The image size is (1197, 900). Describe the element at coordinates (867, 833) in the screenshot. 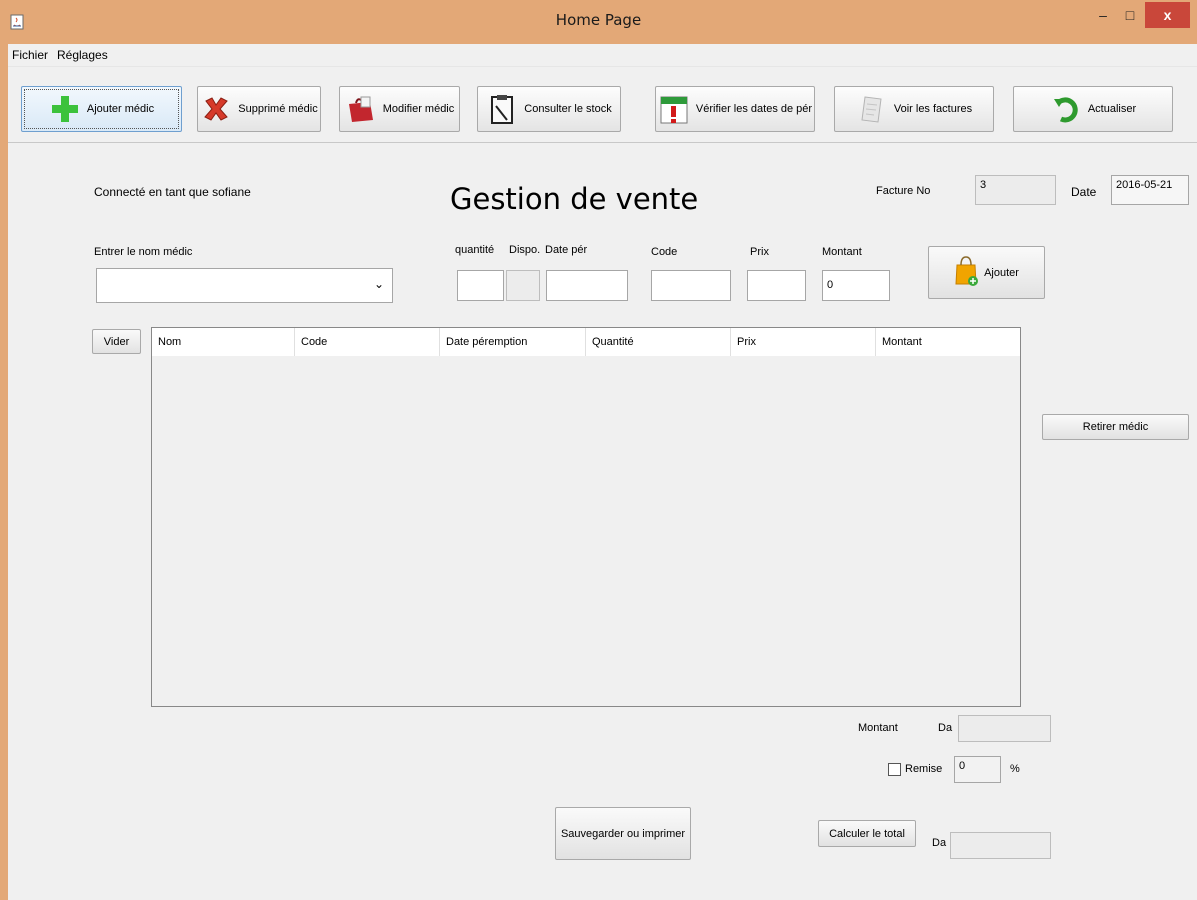

I see `calculer-total-button: Calculer le total` at that location.